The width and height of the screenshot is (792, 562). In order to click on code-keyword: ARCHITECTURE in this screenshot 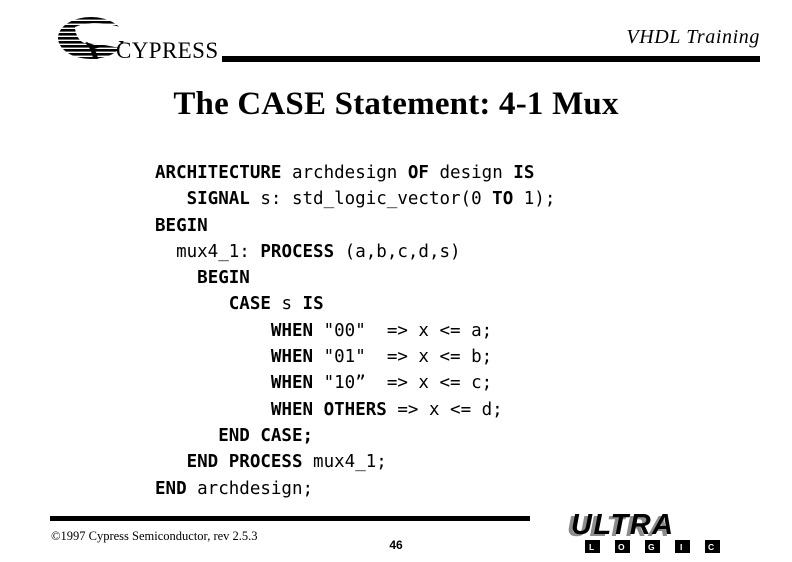, I will do `click(218, 173)`.